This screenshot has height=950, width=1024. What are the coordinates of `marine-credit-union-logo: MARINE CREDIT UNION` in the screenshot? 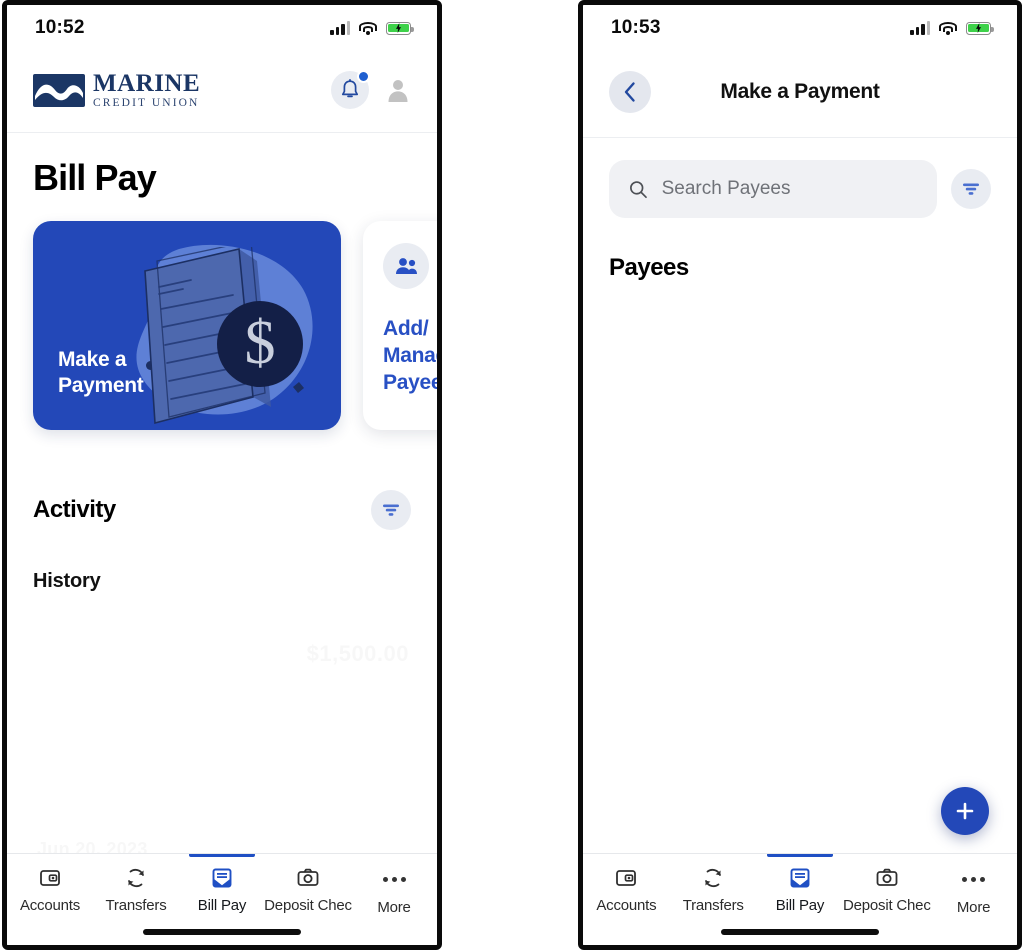 It's located at (116, 90).